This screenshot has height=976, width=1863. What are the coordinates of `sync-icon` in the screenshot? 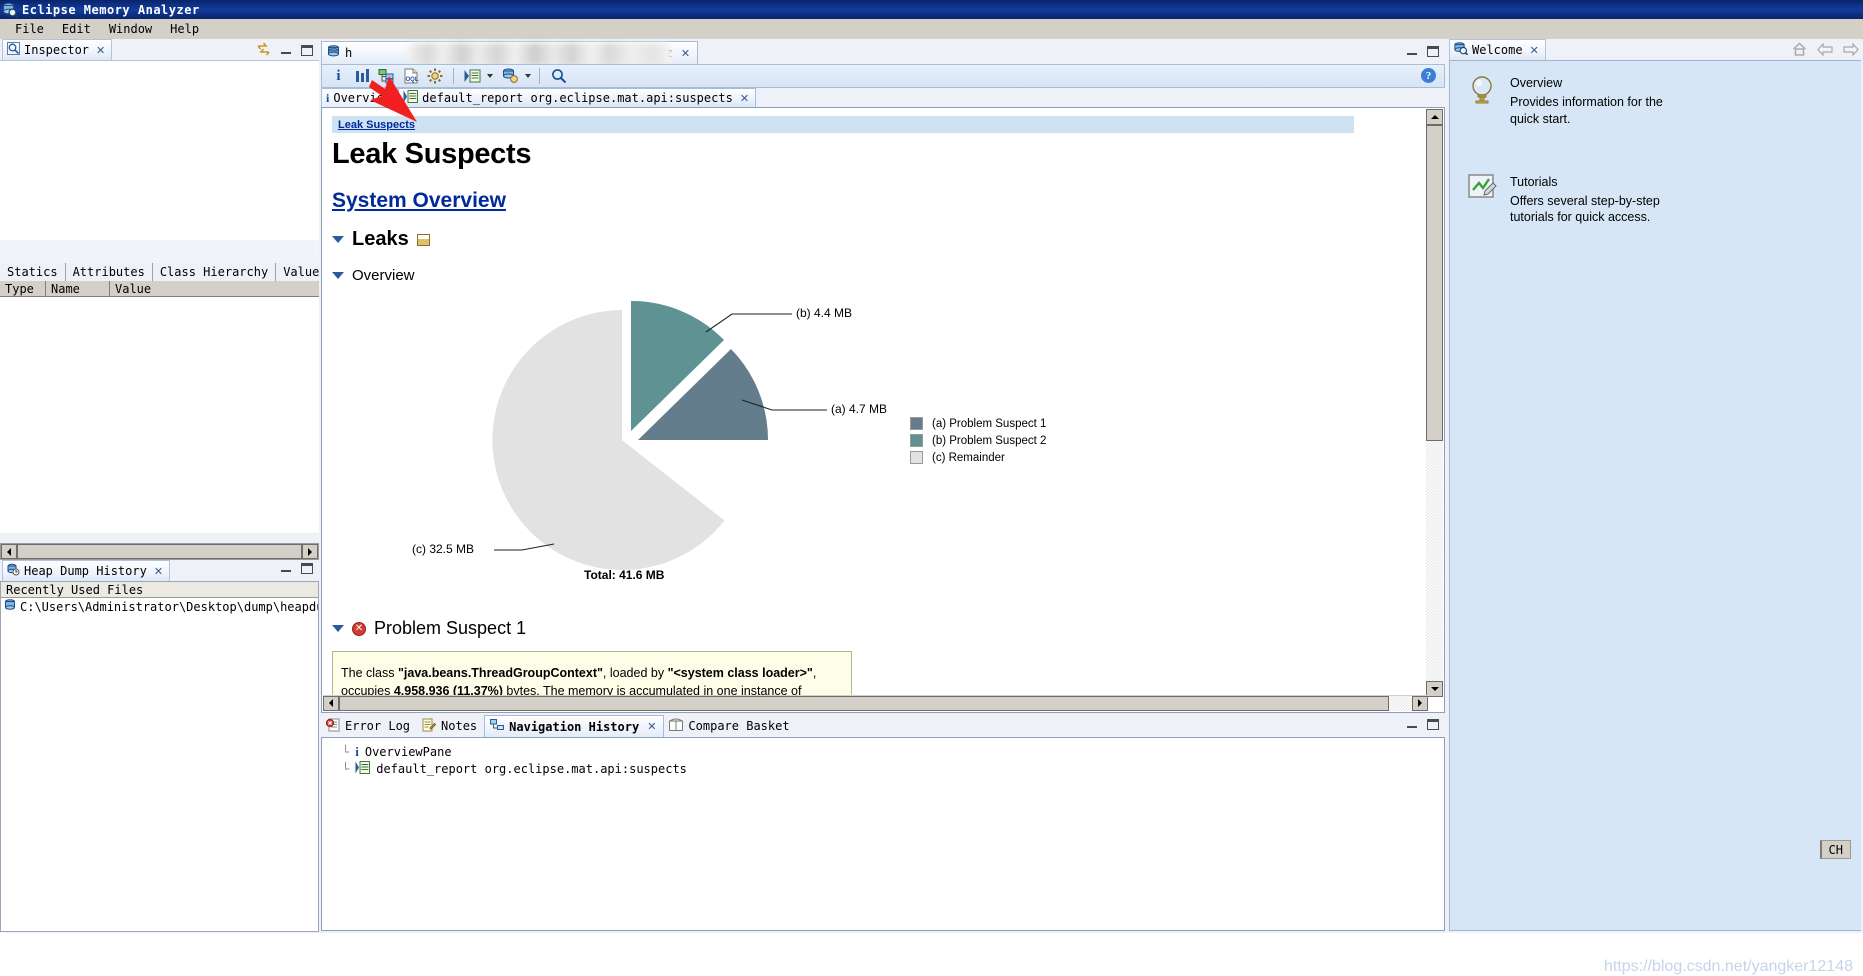 It's located at (263, 50).